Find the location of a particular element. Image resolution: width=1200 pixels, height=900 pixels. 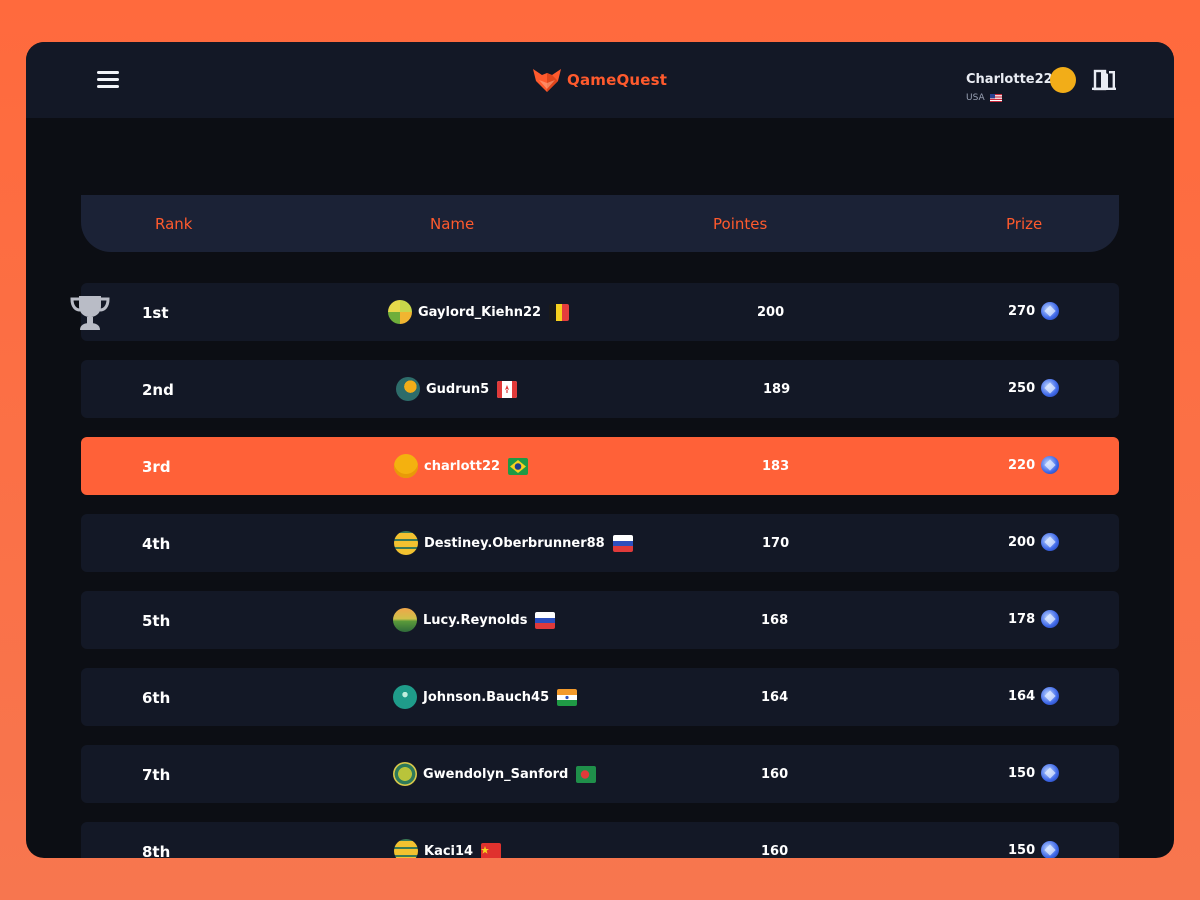

china-flag-icon is located at coordinates (491, 850).